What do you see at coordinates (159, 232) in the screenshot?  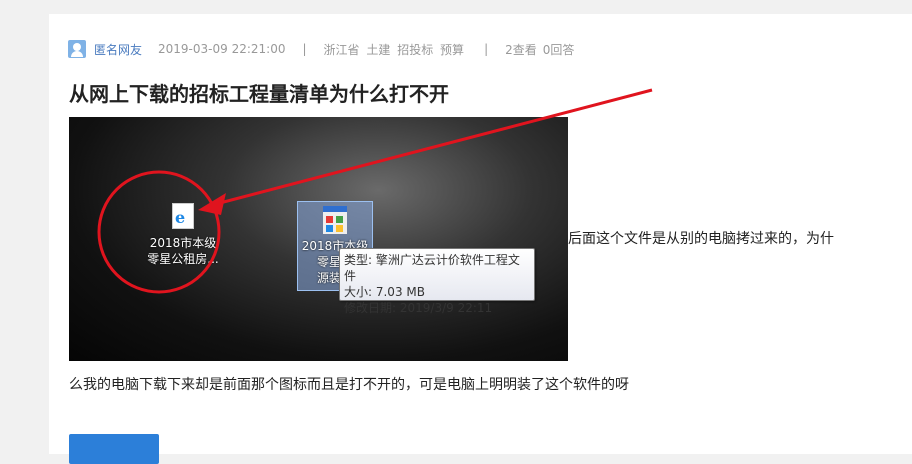 I see `annotation-circle` at bounding box center [159, 232].